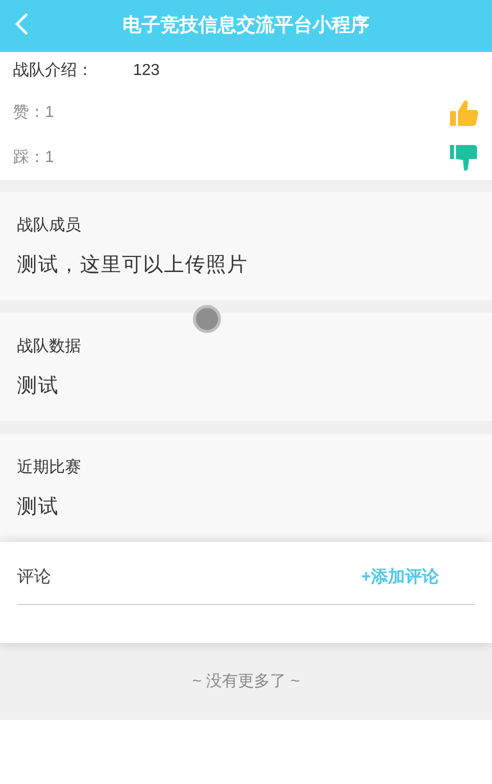 The width and height of the screenshot is (492, 784). Describe the element at coordinates (246, 682) in the screenshot. I see `no-more-text: ~ 没有更多了 ~` at that location.